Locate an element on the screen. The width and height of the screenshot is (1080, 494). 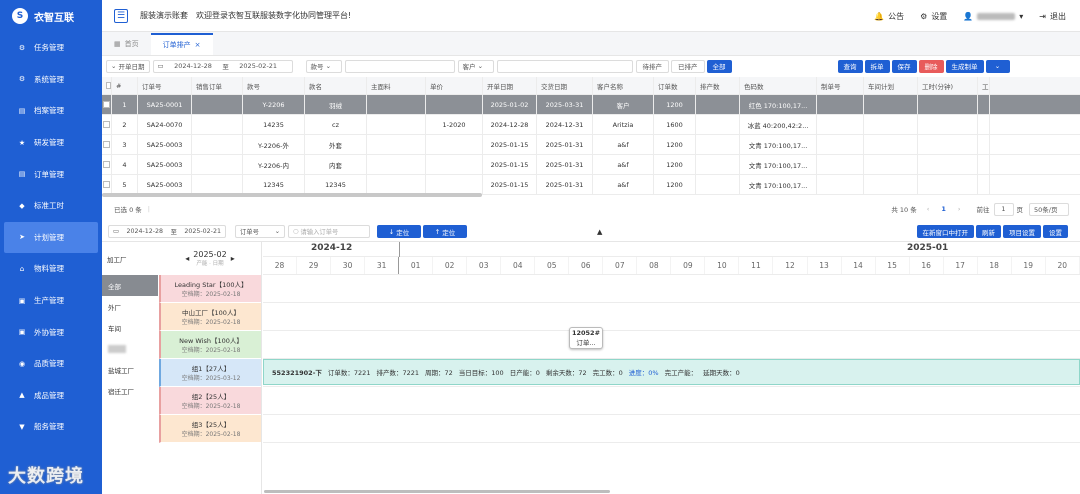
sidebar-item-5: ◆ 标准工时 is located at coordinates (51, 206).